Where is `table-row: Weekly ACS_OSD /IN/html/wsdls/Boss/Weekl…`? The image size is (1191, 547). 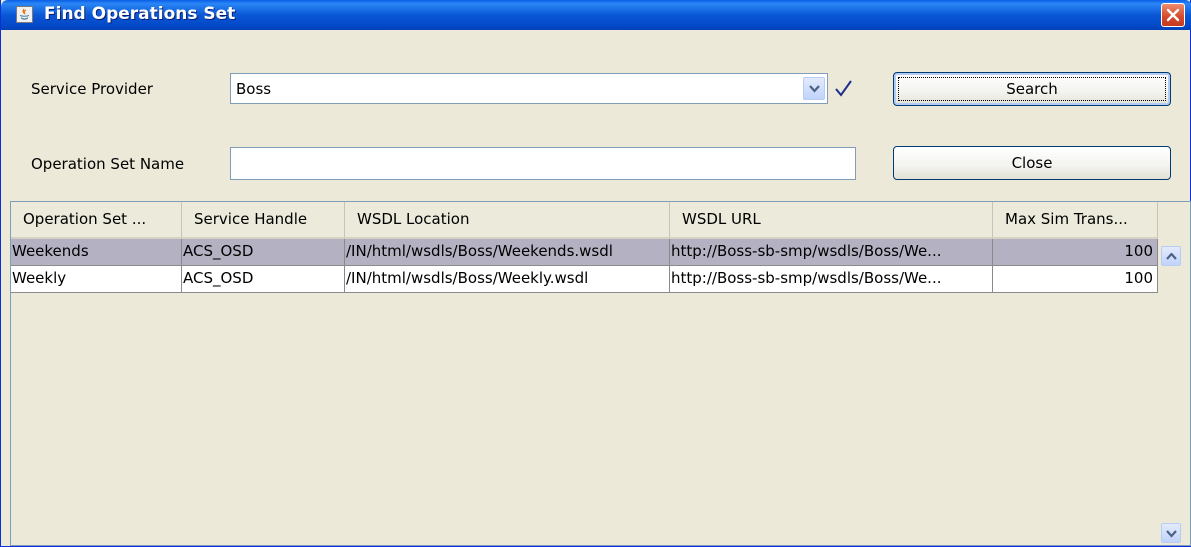 table-row: Weekly ACS_OSD /IN/html/wsdls/Boss/Weekl… is located at coordinates (584, 279).